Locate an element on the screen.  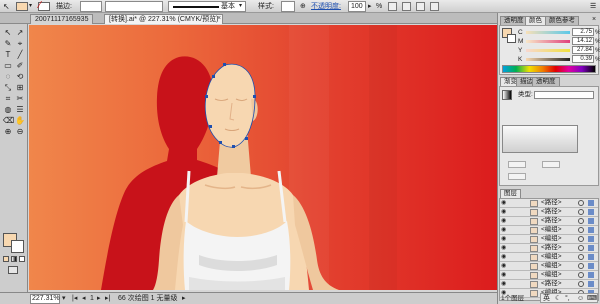
link-icon: ⊕ is located at coordinates (303, 6).